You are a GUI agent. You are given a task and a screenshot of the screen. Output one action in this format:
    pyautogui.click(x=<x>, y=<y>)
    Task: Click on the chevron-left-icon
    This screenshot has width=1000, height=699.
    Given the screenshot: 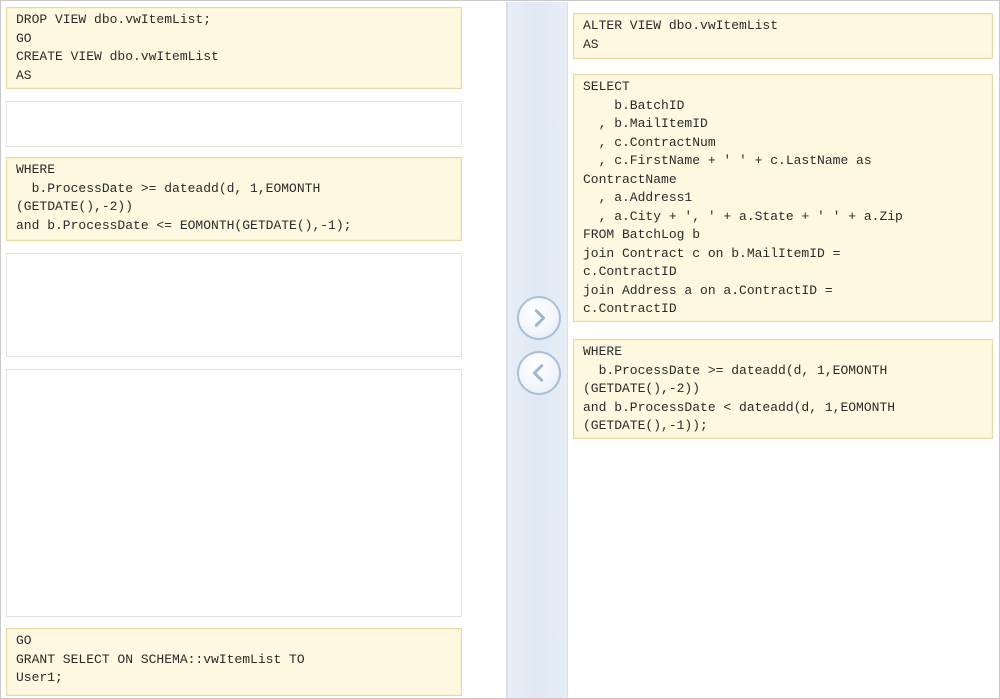 What is the action you would take?
    pyautogui.click(x=538, y=373)
    